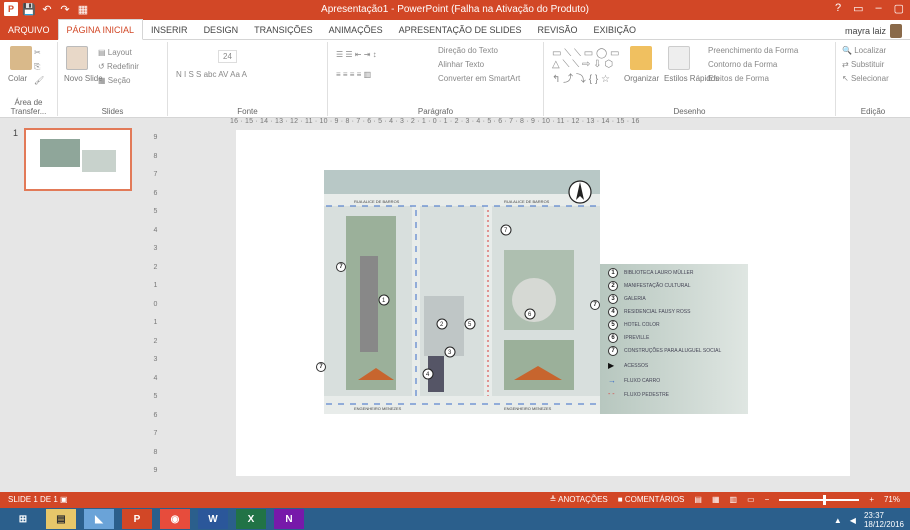  I want to click on align-icons: ≡ ≡ ≡ ≡ ▥, so click(353, 74).